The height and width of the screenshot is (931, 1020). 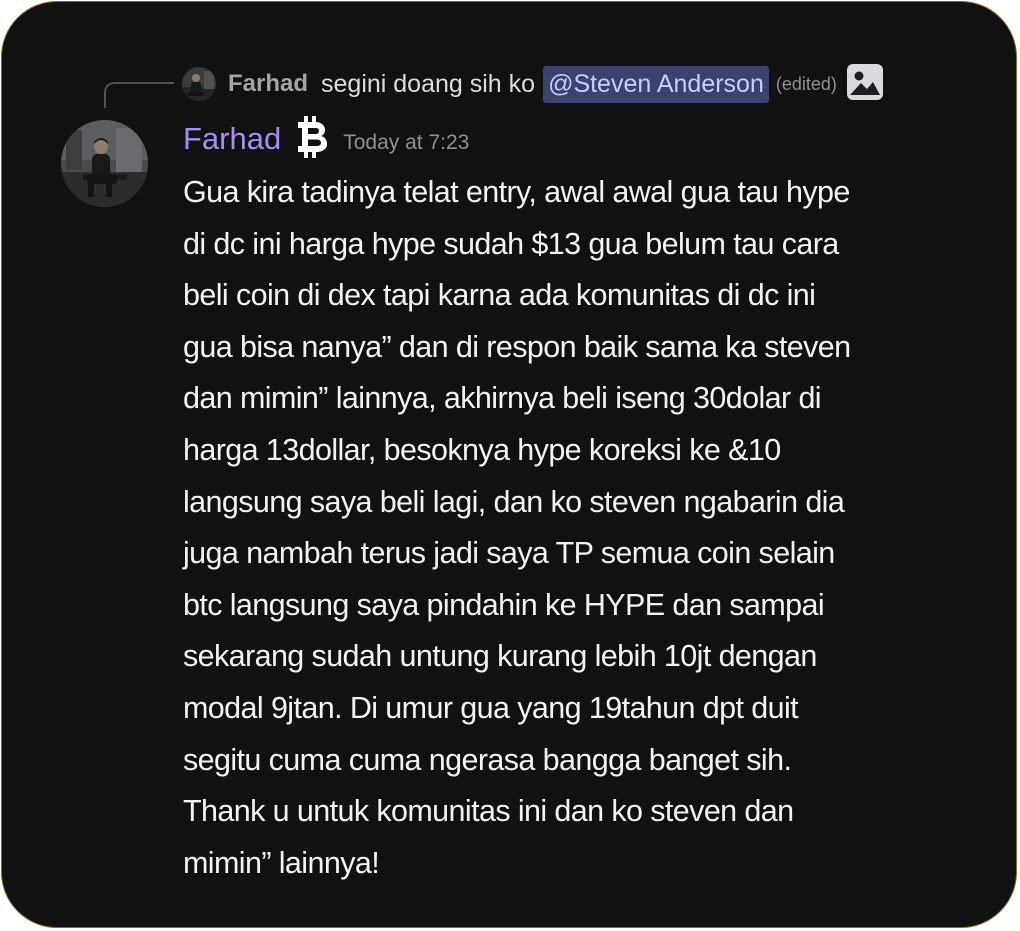 I want to click on reply-author-name: Farhad, so click(x=268, y=84).